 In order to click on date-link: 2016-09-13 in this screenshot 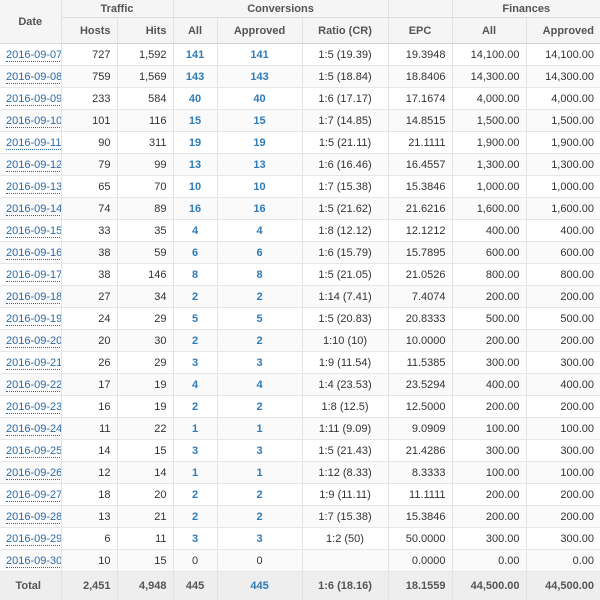, I will do `click(33, 187)`.